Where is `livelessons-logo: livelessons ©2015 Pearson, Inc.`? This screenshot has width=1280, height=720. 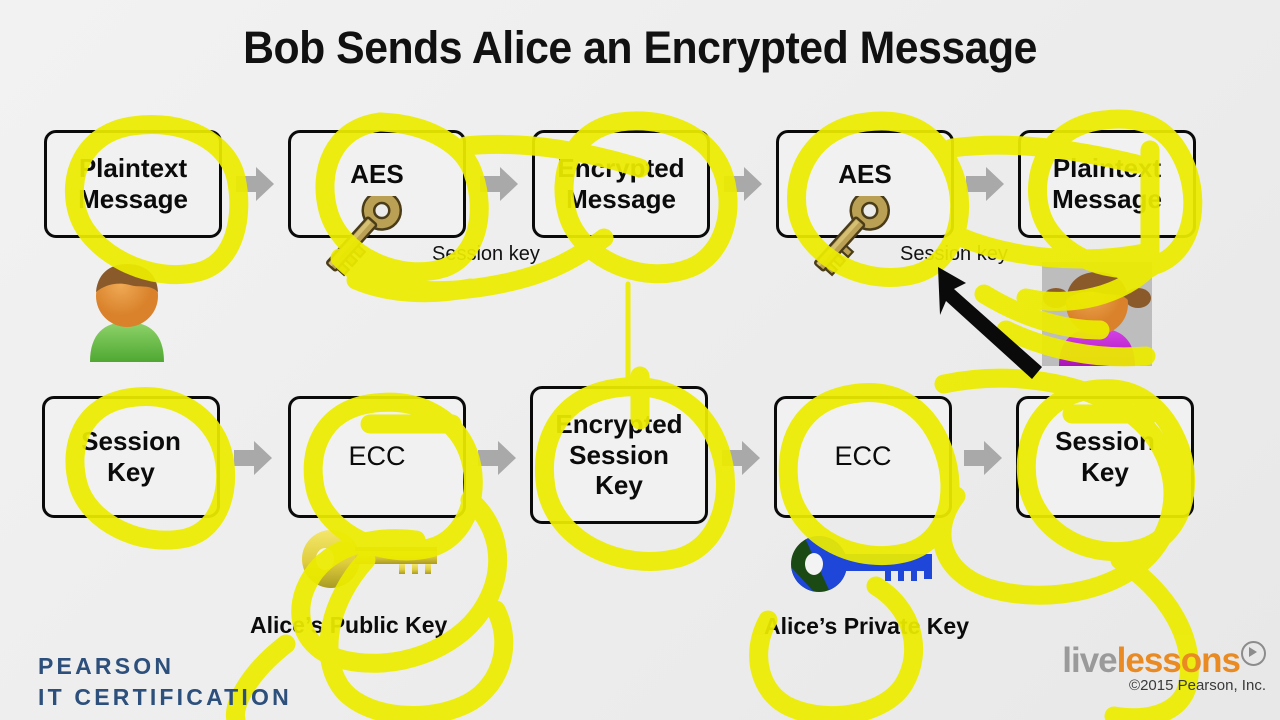 livelessons-logo: livelessons ©2015 Pearson, Inc. is located at coordinates (1164, 667).